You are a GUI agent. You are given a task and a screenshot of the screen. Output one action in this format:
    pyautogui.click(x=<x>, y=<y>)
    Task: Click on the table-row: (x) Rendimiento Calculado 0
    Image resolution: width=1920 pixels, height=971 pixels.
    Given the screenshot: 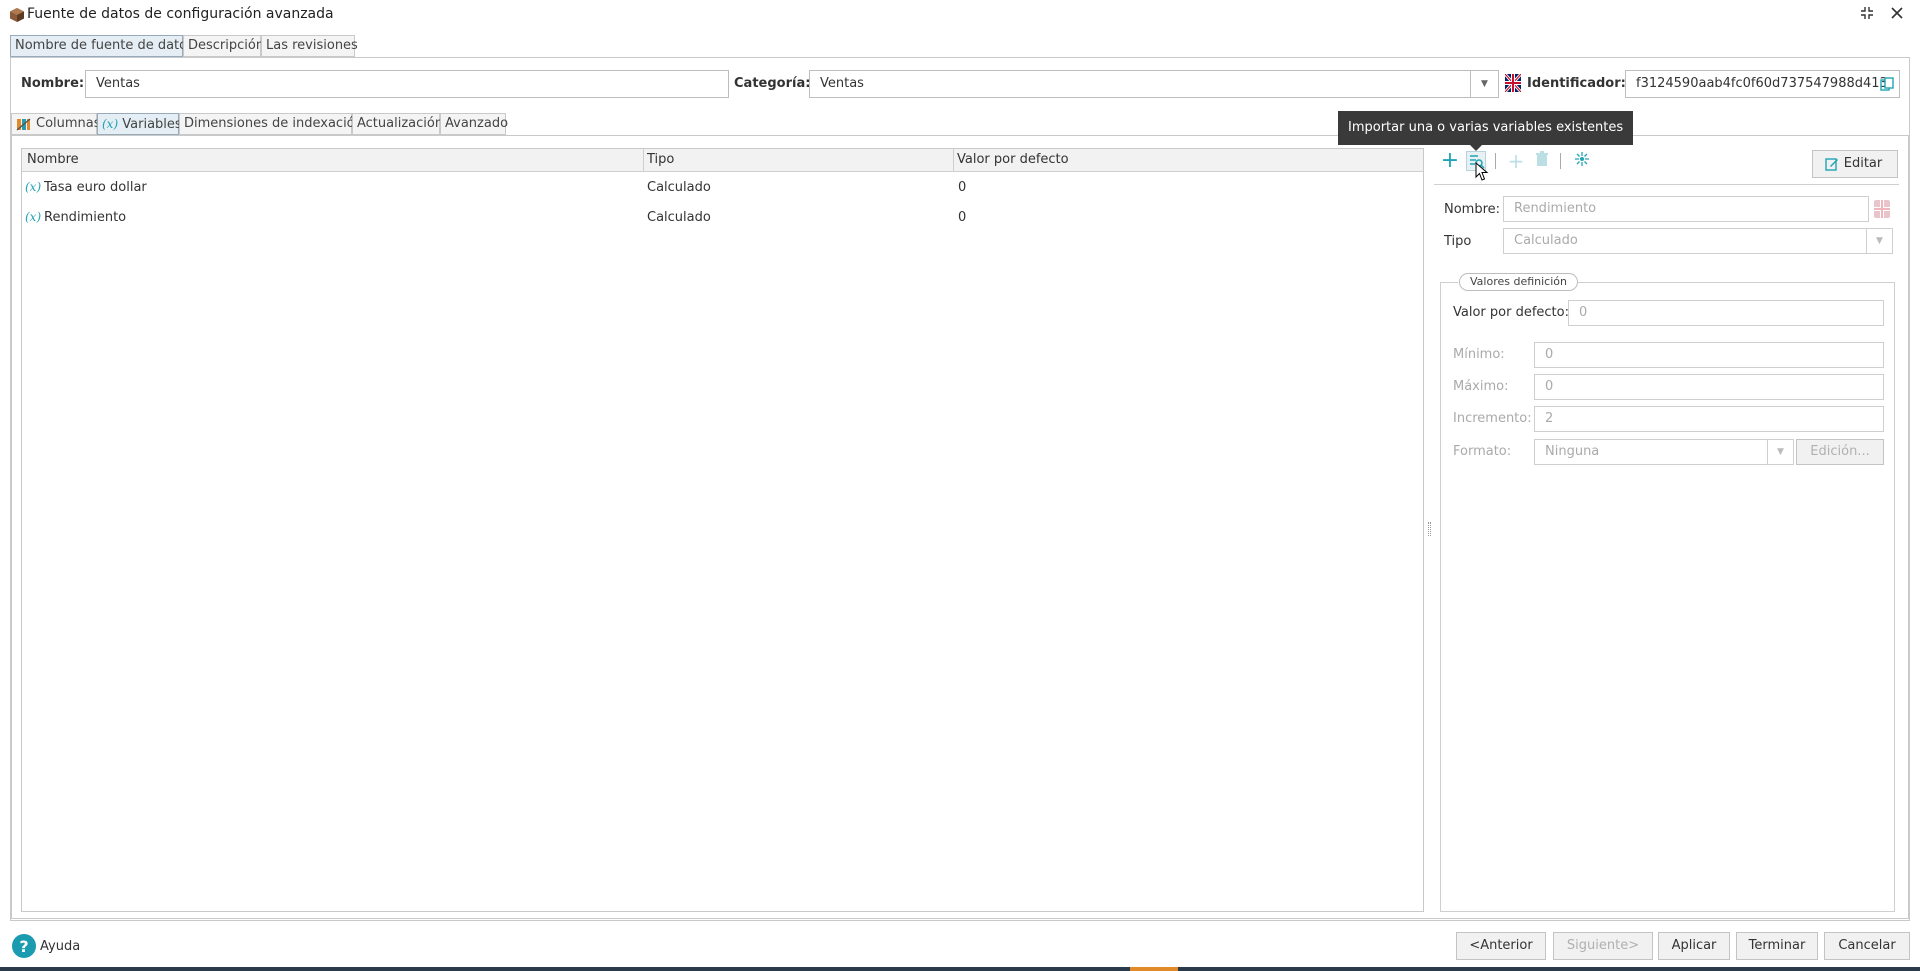 What is the action you would take?
    pyautogui.click(x=722, y=219)
    